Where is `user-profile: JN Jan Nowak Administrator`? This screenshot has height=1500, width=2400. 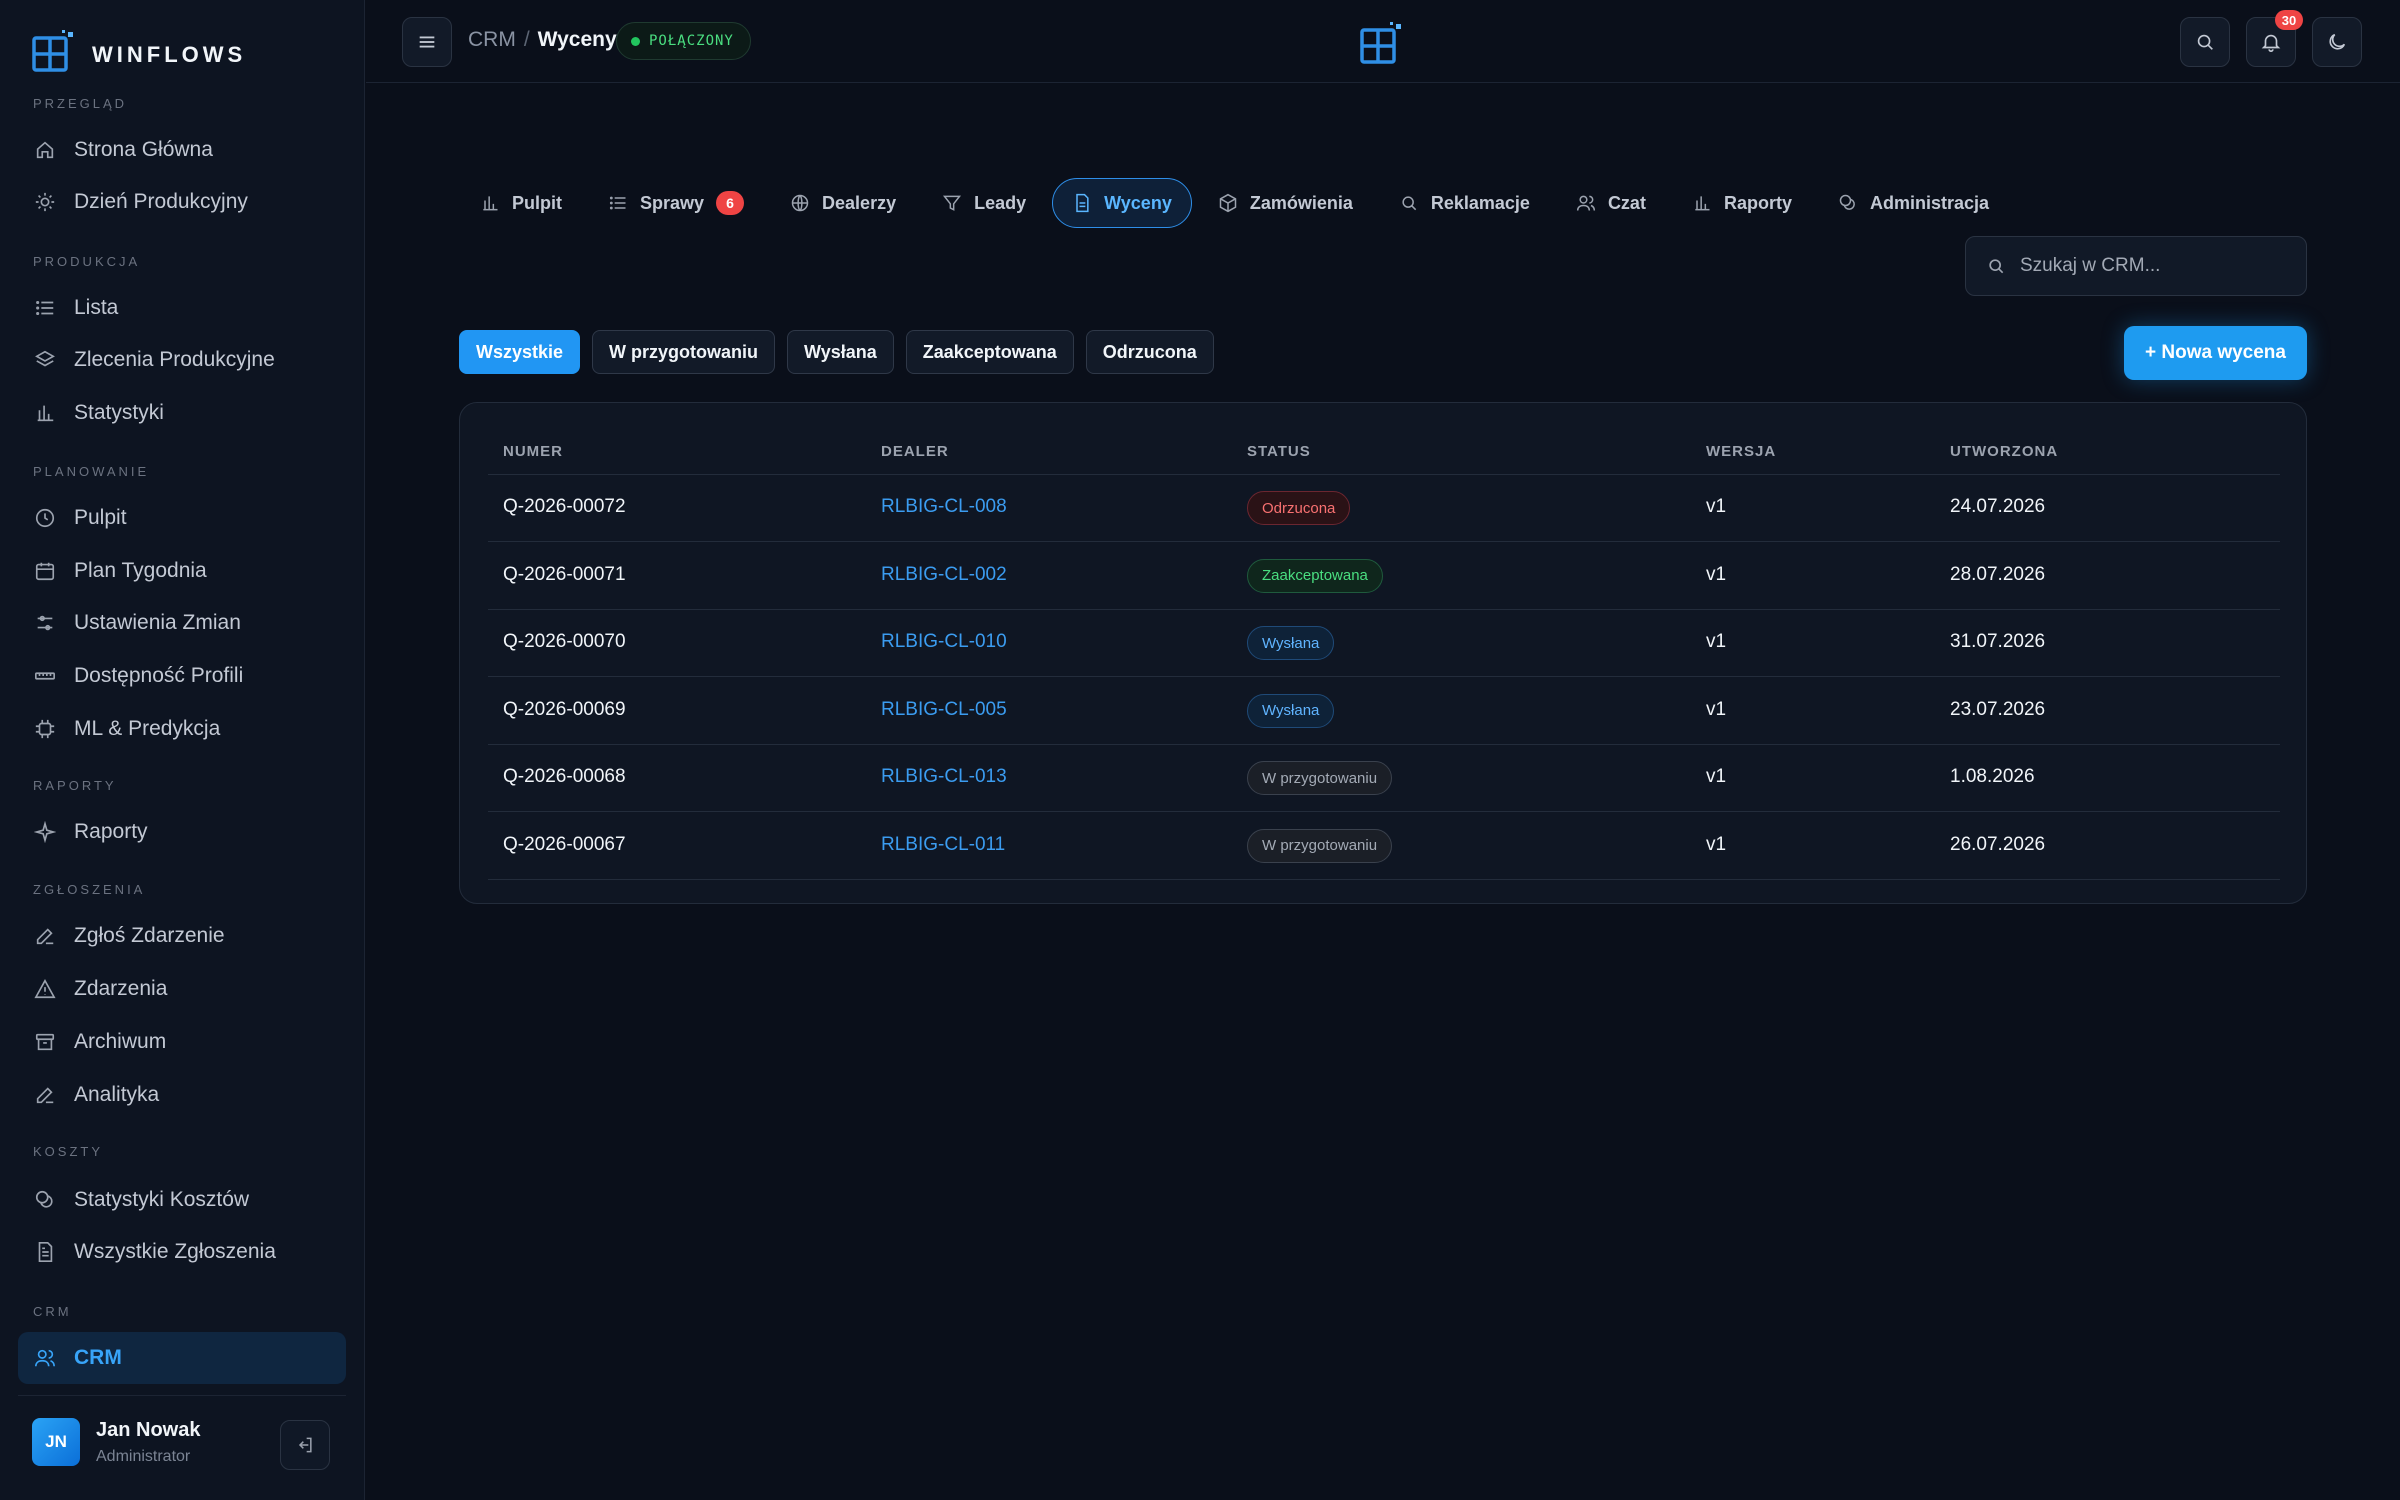
user-profile: JN Jan Nowak Administrator is located at coordinates (116, 1442).